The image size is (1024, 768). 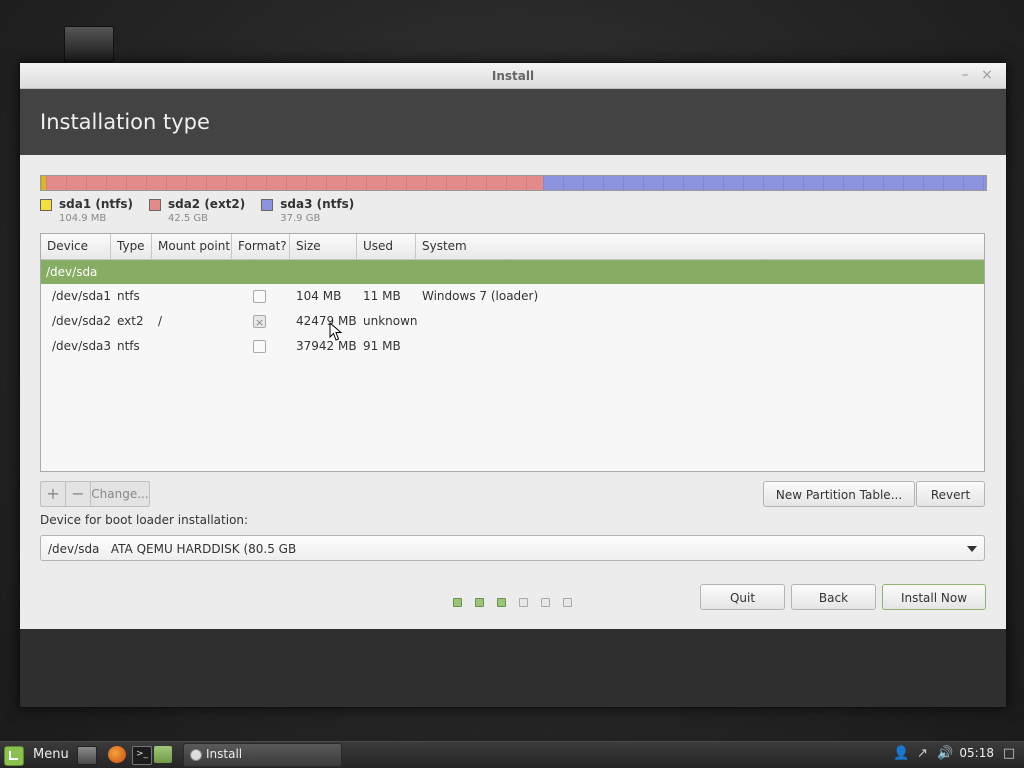 What do you see at coordinates (480, 296) in the screenshot?
I see `cell-system: Windows 7 (loader)` at bounding box center [480, 296].